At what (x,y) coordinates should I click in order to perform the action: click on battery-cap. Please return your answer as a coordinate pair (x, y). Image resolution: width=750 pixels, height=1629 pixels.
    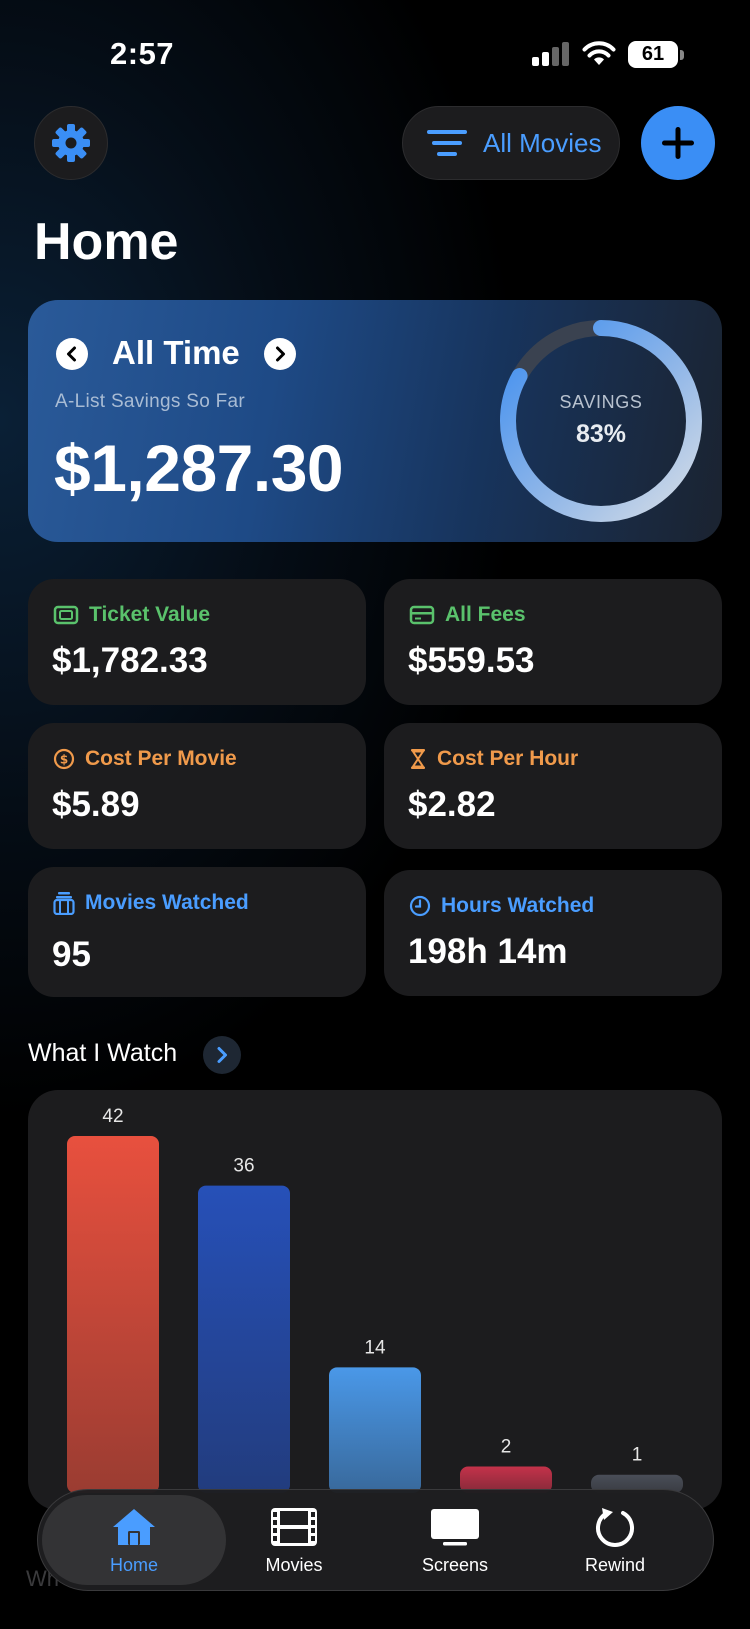
    Looking at the image, I should click on (682, 55).